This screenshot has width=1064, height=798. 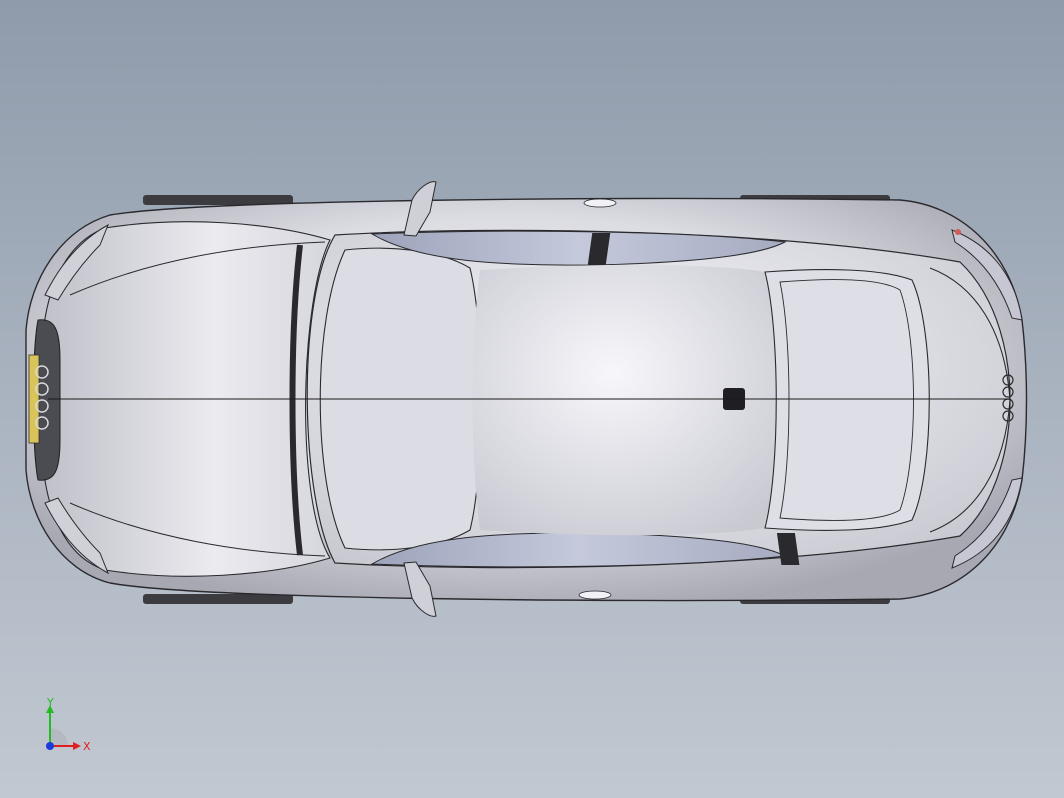 I want to click on reference-triad: Y X, so click(x=68, y=724).